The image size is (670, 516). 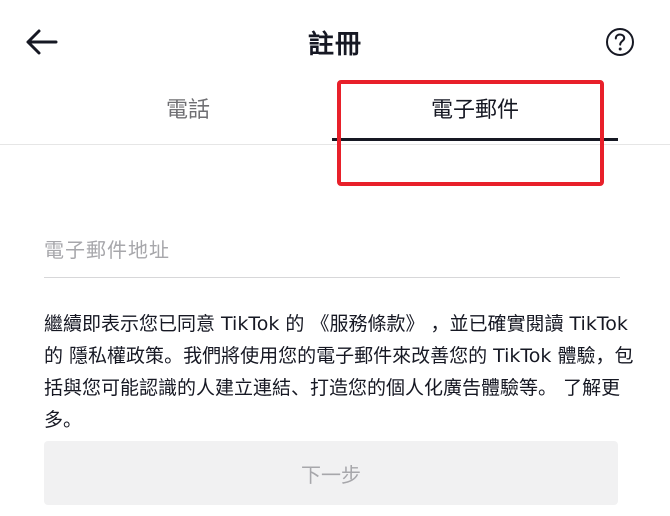 What do you see at coordinates (367, 324) in the screenshot?
I see `terms-of-service-link: 《服務條款》` at bounding box center [367, 324].